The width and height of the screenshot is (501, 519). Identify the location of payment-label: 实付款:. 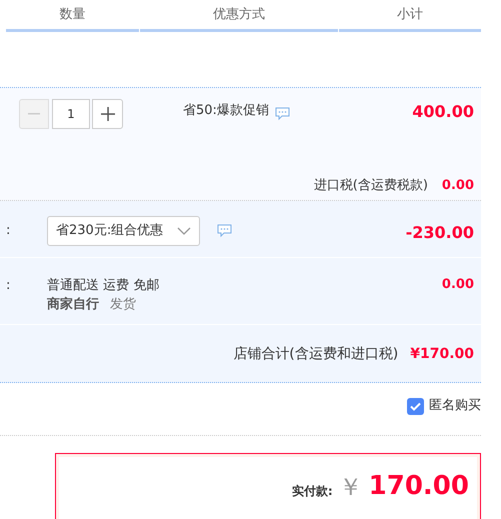
(312, 491).